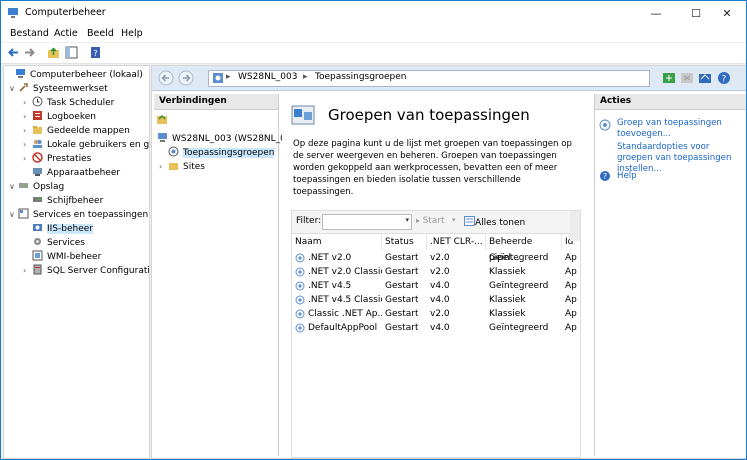 Image resolution: width=747 pixels, height=460 pixels. Describe the element at coordinates (37, 227) in the screenshot. I see `iis-icon` at that location.